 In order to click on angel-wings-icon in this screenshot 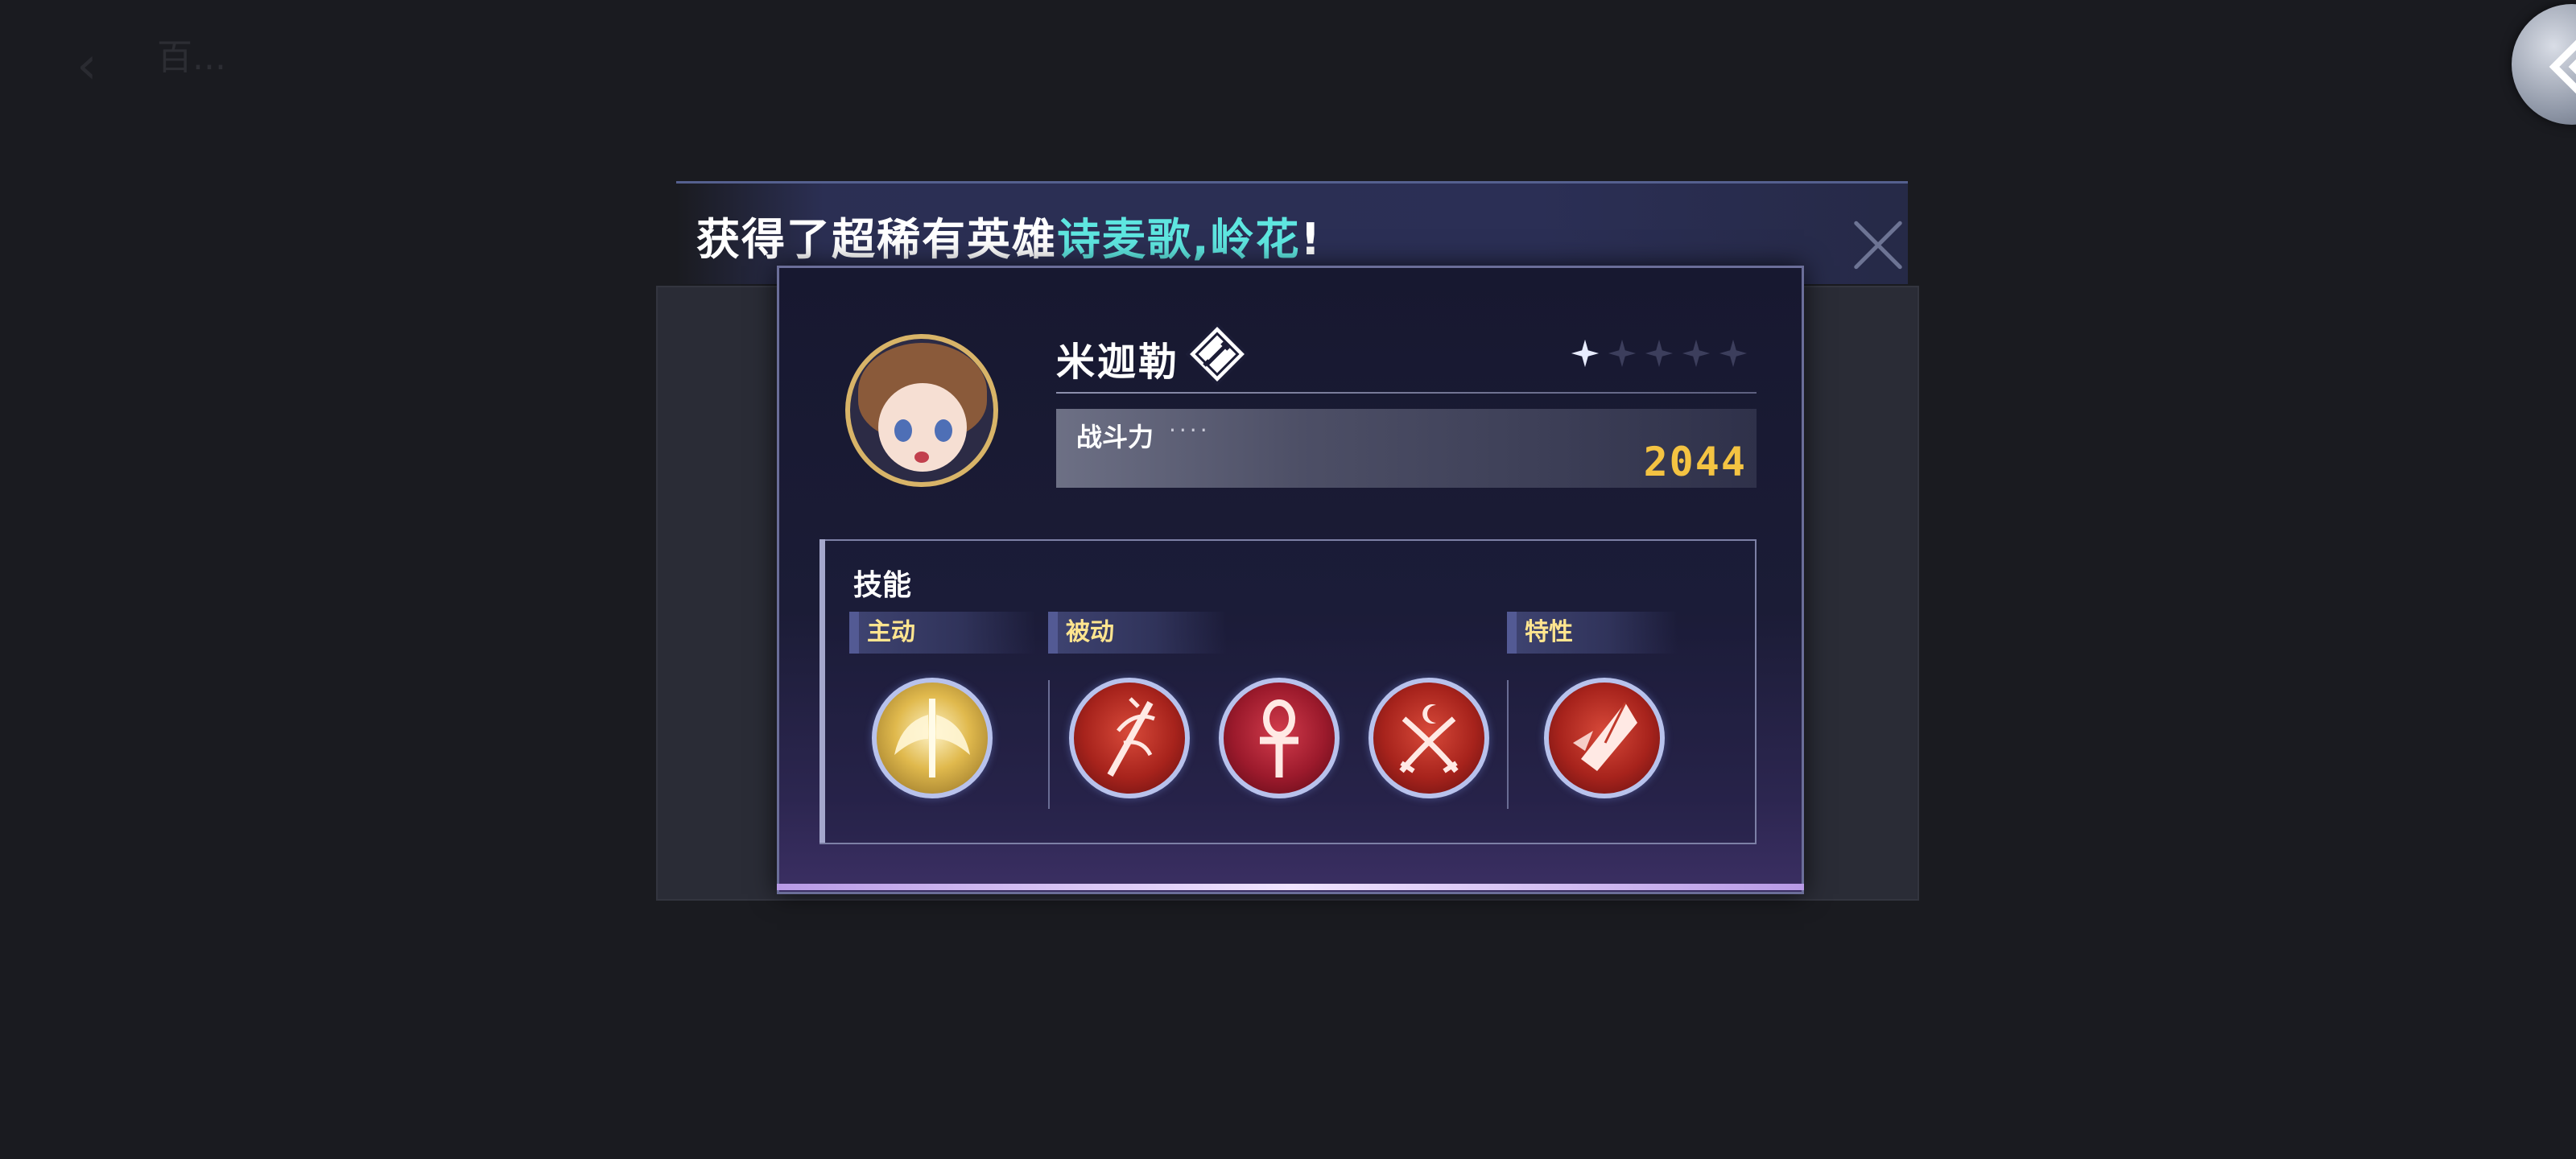, I will do `click(932, 738)`.